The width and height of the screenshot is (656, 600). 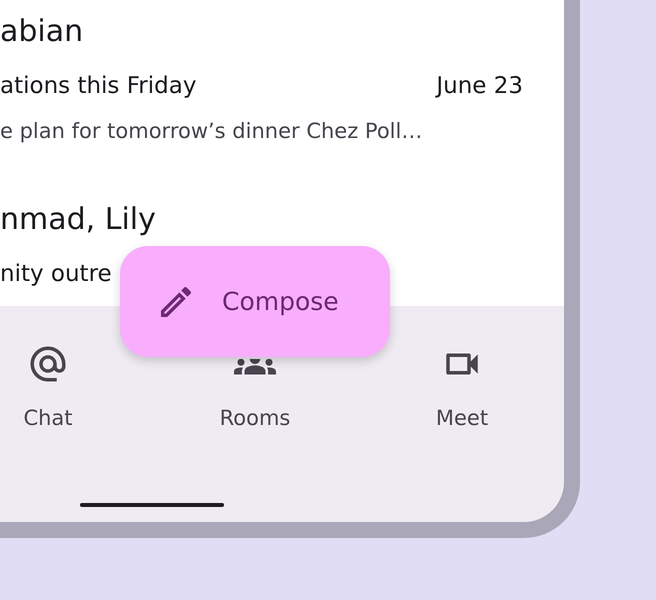 What do you see at coordinates (56, 274) in the screenshot?
I see `message-subject: nity outre` at bounding box center [56, 274].